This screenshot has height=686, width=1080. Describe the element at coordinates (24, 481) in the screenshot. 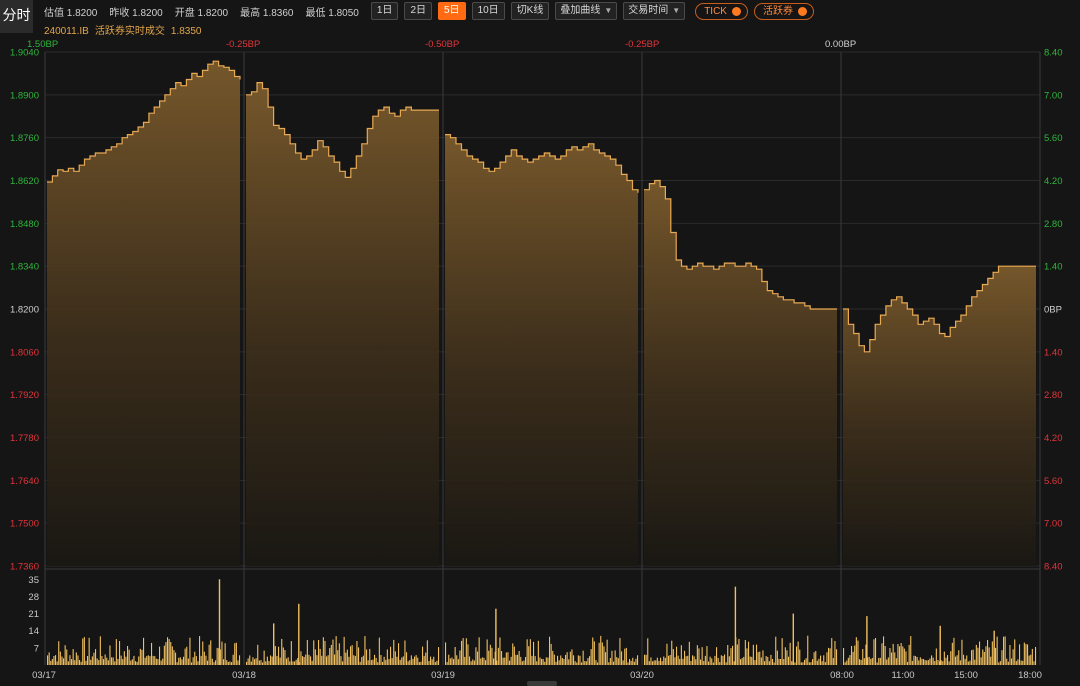

I see `y-tick-label: 1.7640` at that location.